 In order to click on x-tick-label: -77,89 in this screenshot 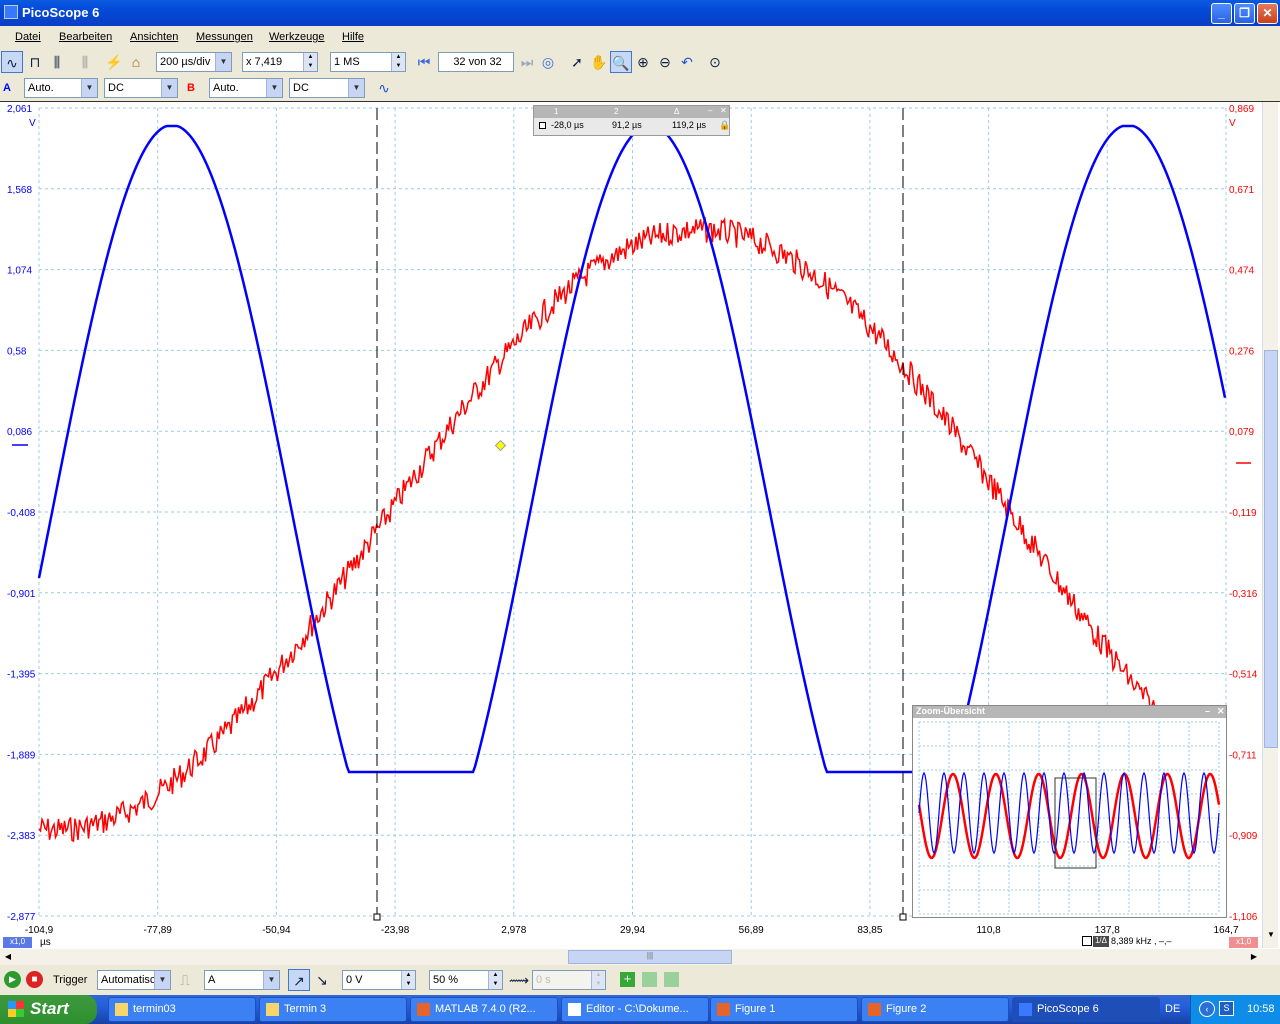, I will do `click(158, 930)`.